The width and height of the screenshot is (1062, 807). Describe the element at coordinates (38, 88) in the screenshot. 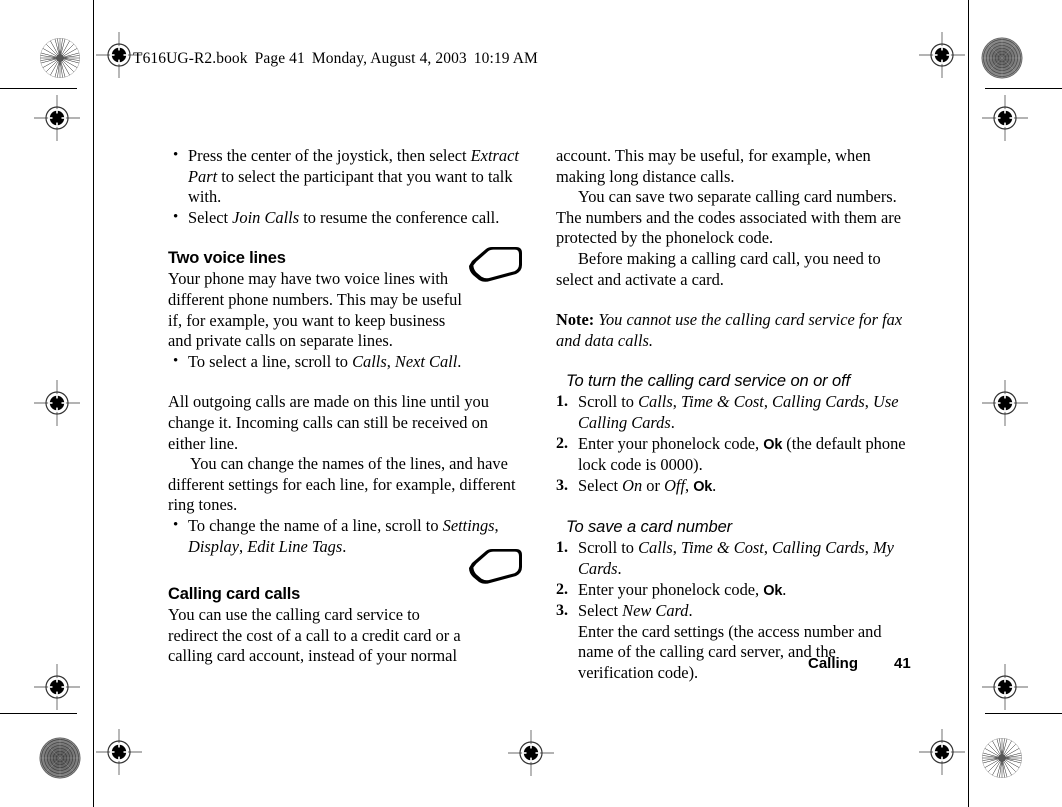

I see `crop-rule-top-left` at that location.